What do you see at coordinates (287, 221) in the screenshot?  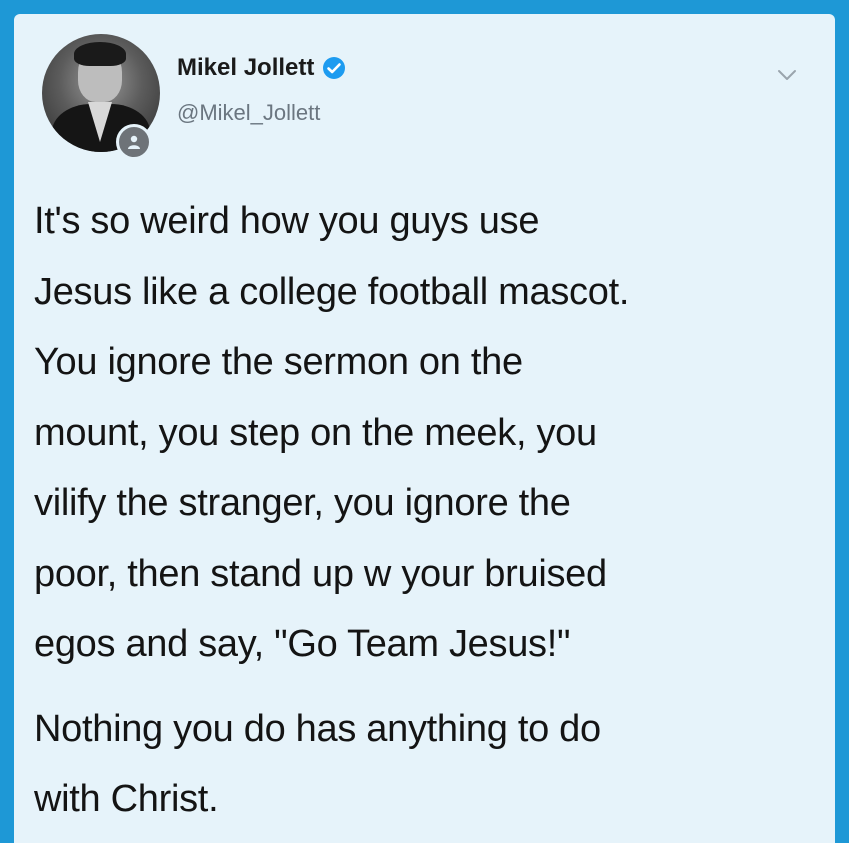 I see `tweet-line: It's so weird how you guys use` at bounding box center [287, 221].